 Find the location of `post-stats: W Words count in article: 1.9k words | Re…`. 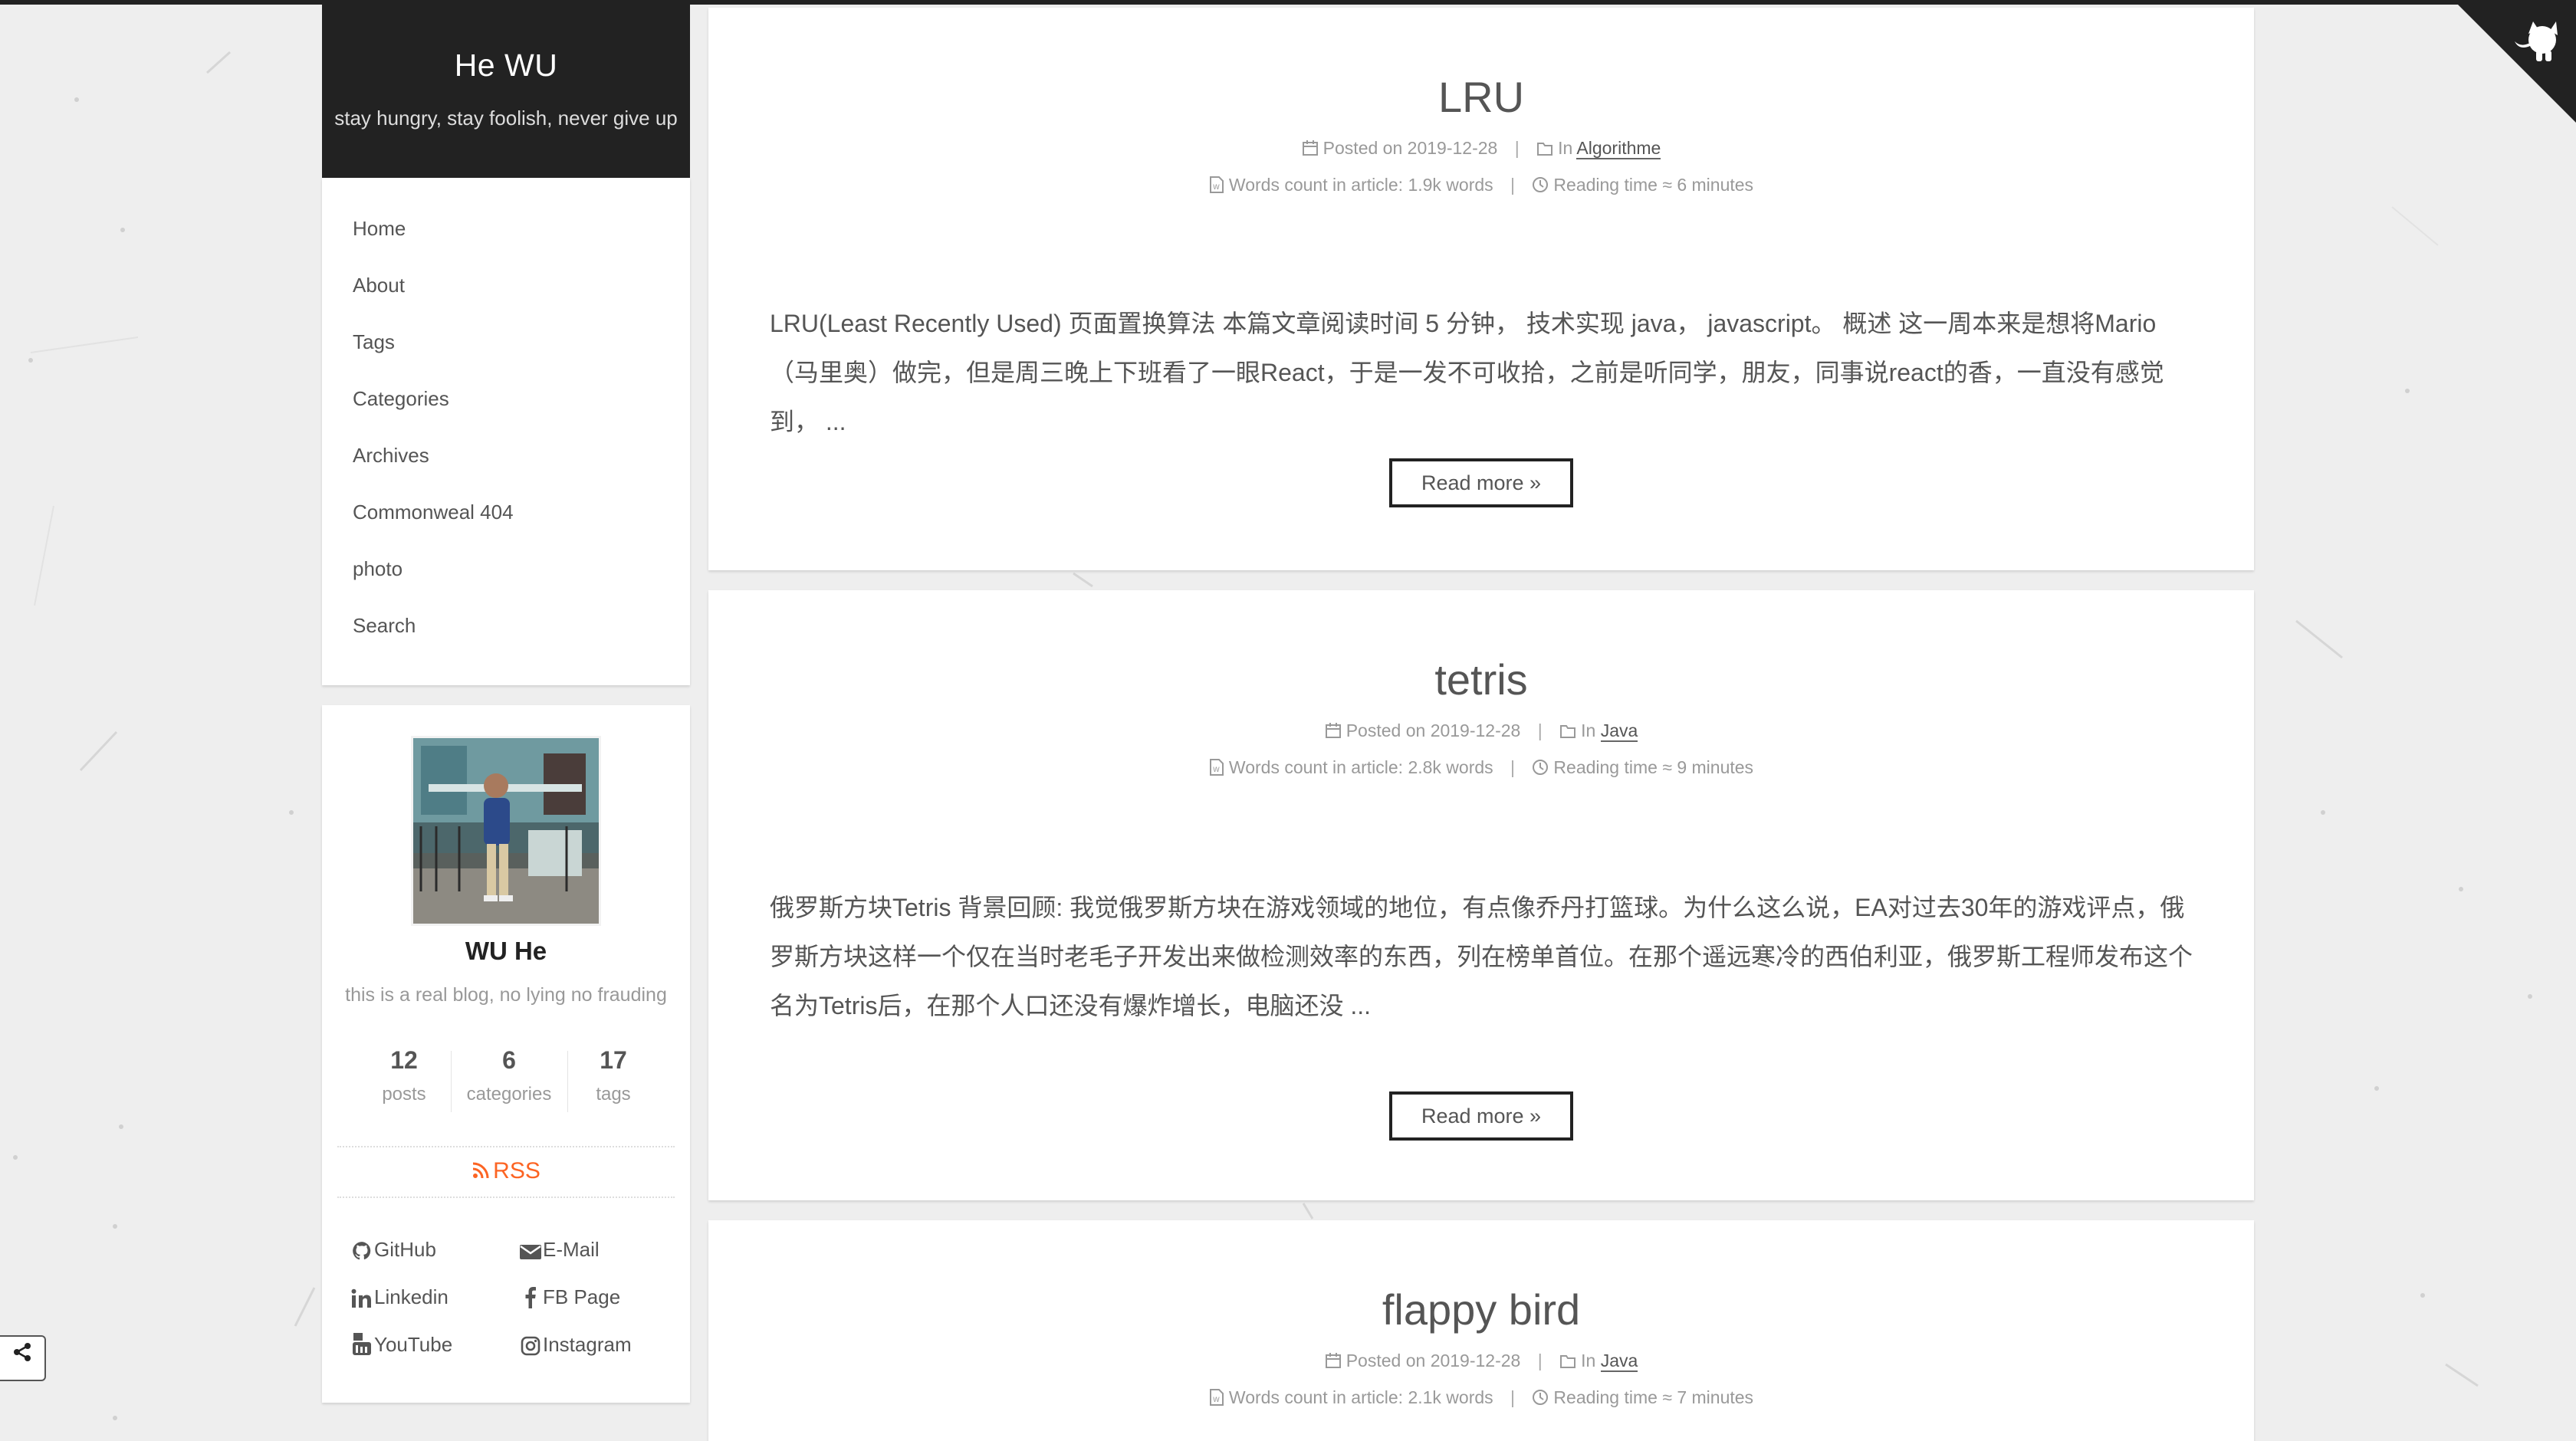

post-stats: W Words count in article: 1.9k words | Re… is located at coordinates (1481, 185).